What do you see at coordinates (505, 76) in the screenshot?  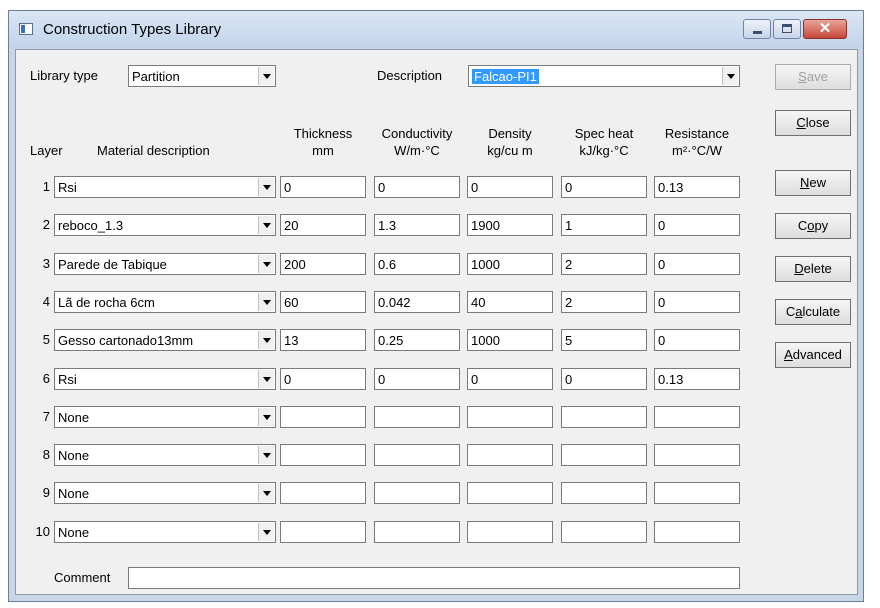 I see `description-value: Falcao-PI1` at bounding box center [505, 76].